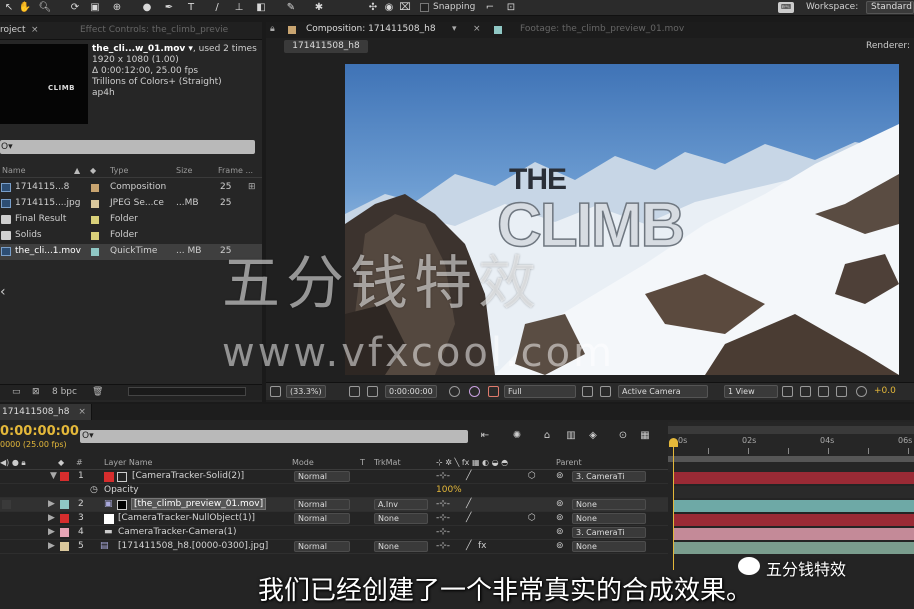 Image resolution: width=914 pixels, height=609 pixels. What do you see at coordinates (14, 170) in the screenshot?
I see `column-name: Name` at bounding box center [14, 170].